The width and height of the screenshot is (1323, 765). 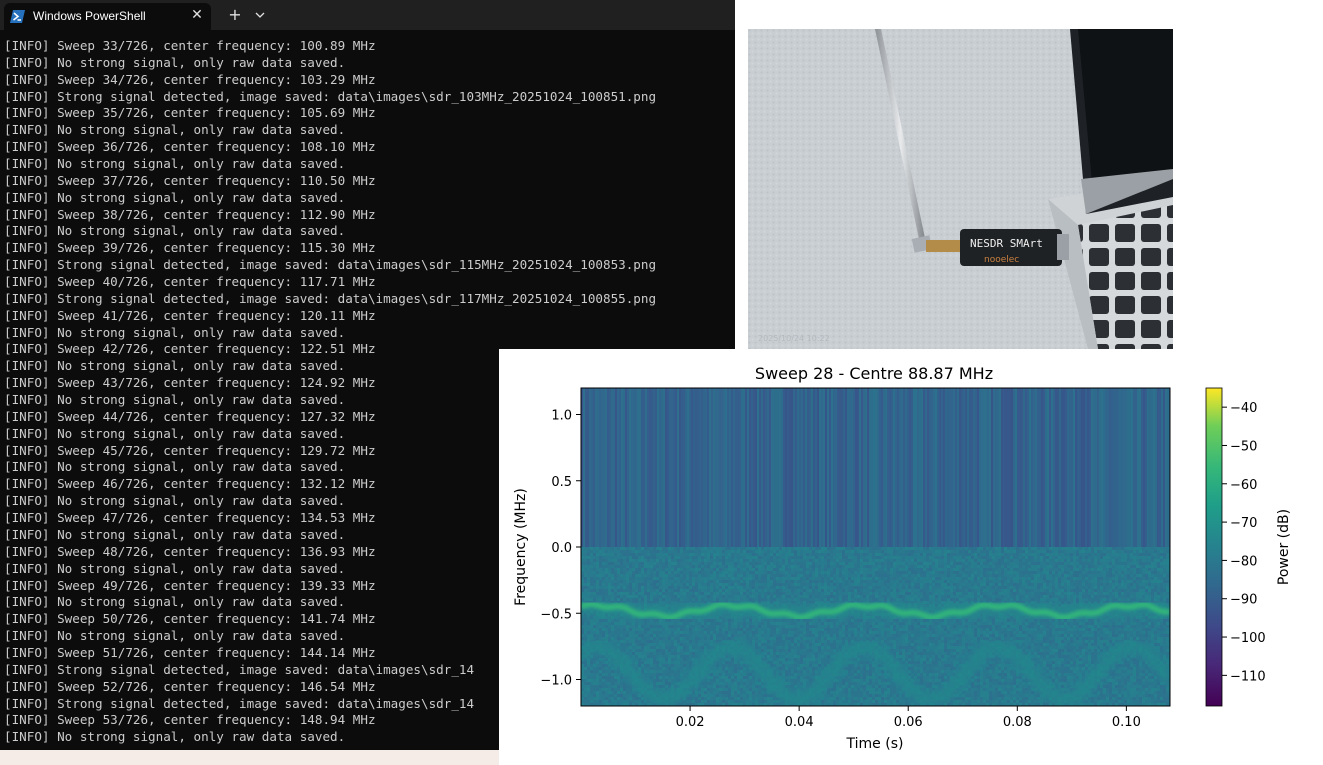 I want to click on close-icon: ✕, so click(x=197, y=15).